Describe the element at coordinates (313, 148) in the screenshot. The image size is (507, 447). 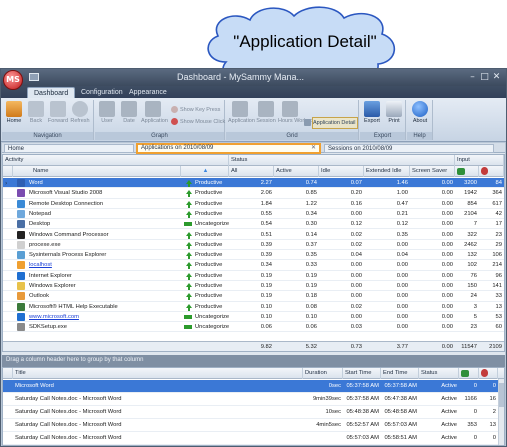
I see `close-tab-icon: ✕` at that location.